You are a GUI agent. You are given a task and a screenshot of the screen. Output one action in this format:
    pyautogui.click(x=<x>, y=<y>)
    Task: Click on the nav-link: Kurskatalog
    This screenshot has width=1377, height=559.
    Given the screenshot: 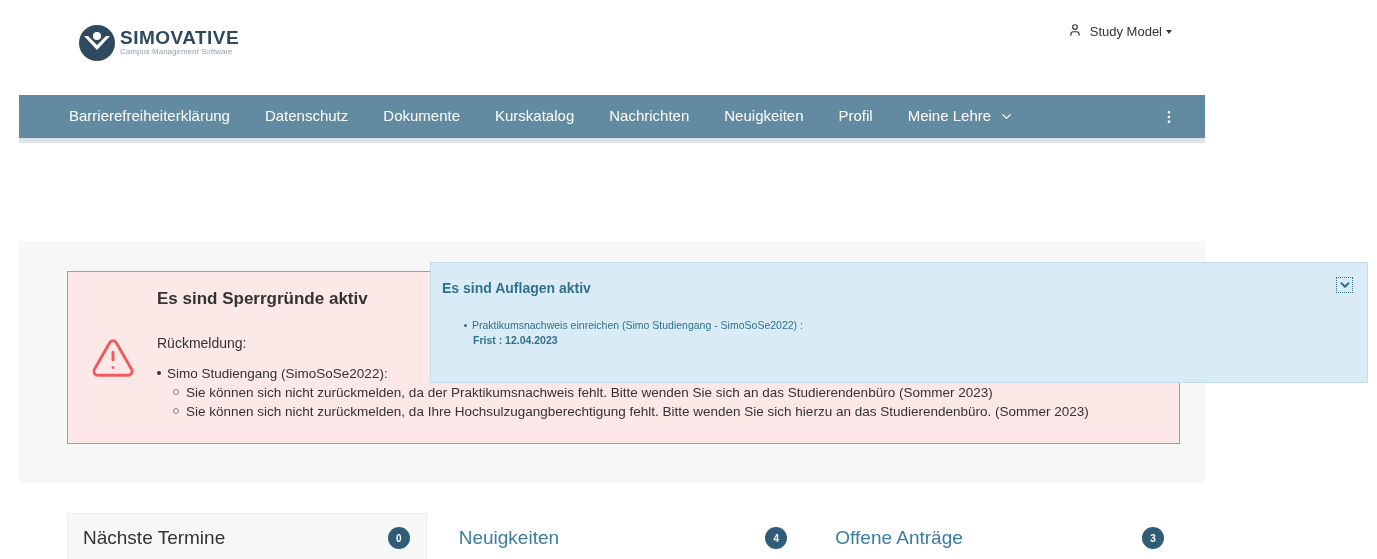 What is the action you would take?
    pyautogui.click(x=535, y=116)
    